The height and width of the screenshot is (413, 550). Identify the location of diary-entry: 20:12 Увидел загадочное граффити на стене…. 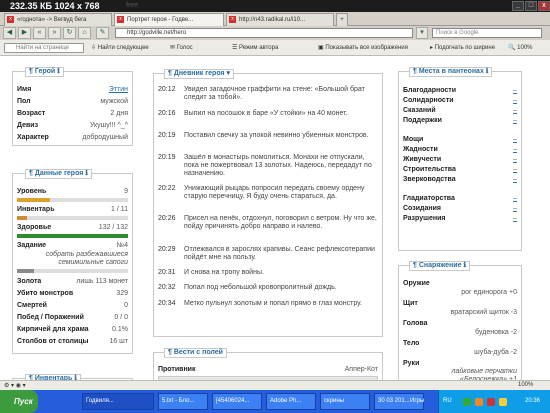
(268, 94).